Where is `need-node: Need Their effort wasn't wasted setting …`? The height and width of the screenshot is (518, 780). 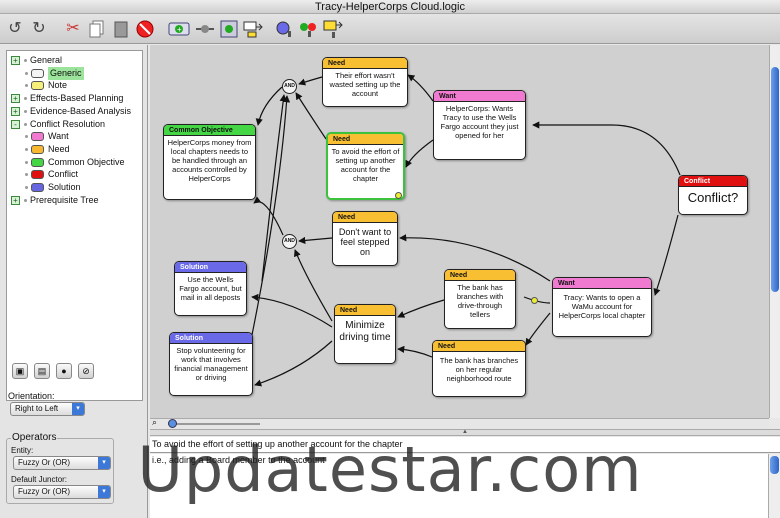 need-node: Need Their effort wasn't wasted setting … is located at coordinates (365, 82).